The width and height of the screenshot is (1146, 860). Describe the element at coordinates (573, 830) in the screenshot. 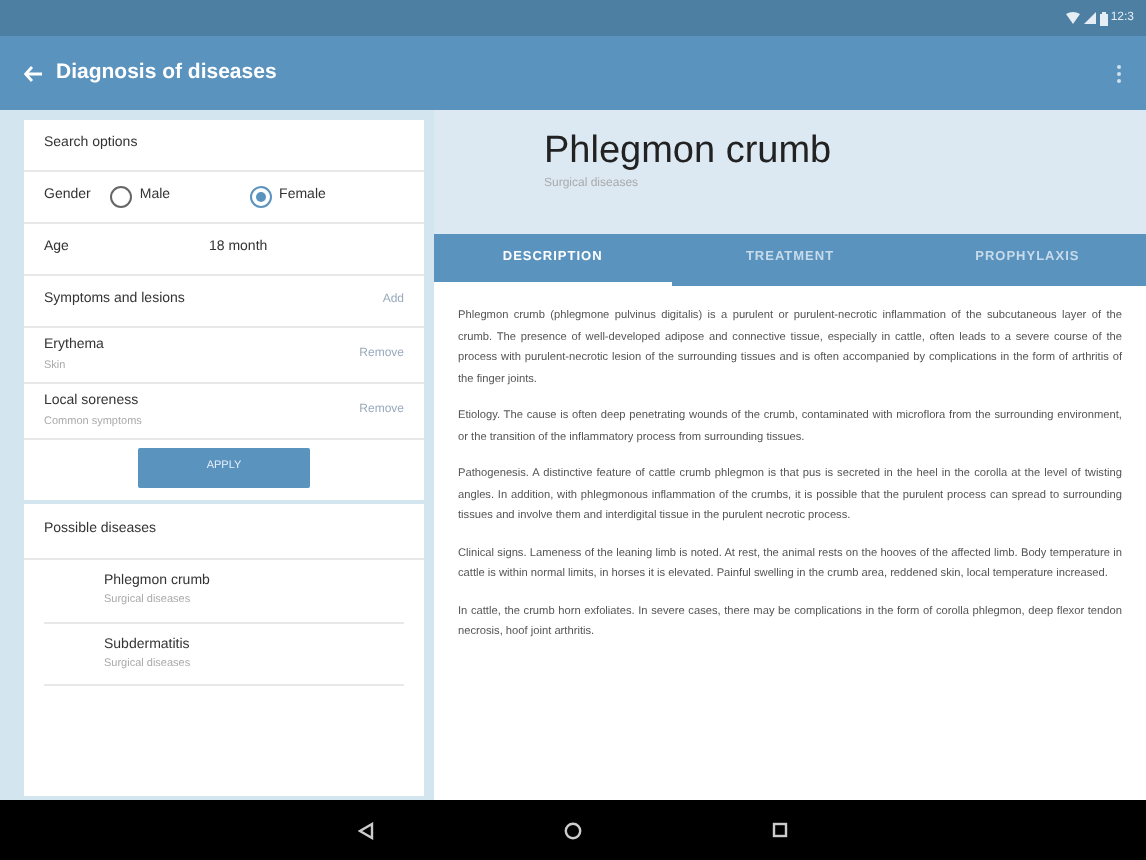

I see `home-nav-icon` at that location.